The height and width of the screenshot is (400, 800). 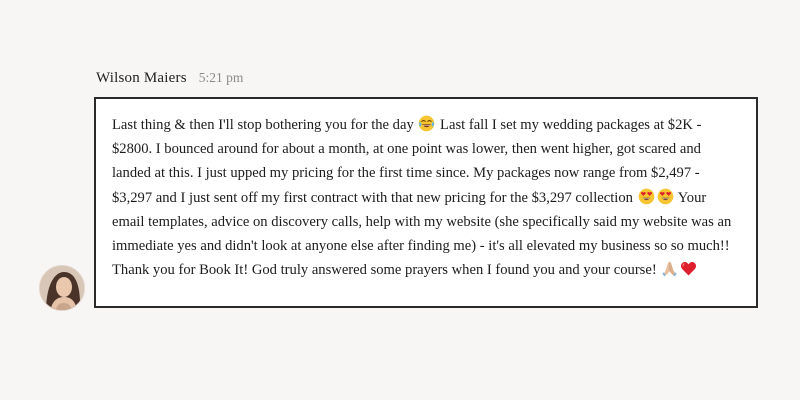 I want to click on laughing-face-icon, so click(x=426, y=123).